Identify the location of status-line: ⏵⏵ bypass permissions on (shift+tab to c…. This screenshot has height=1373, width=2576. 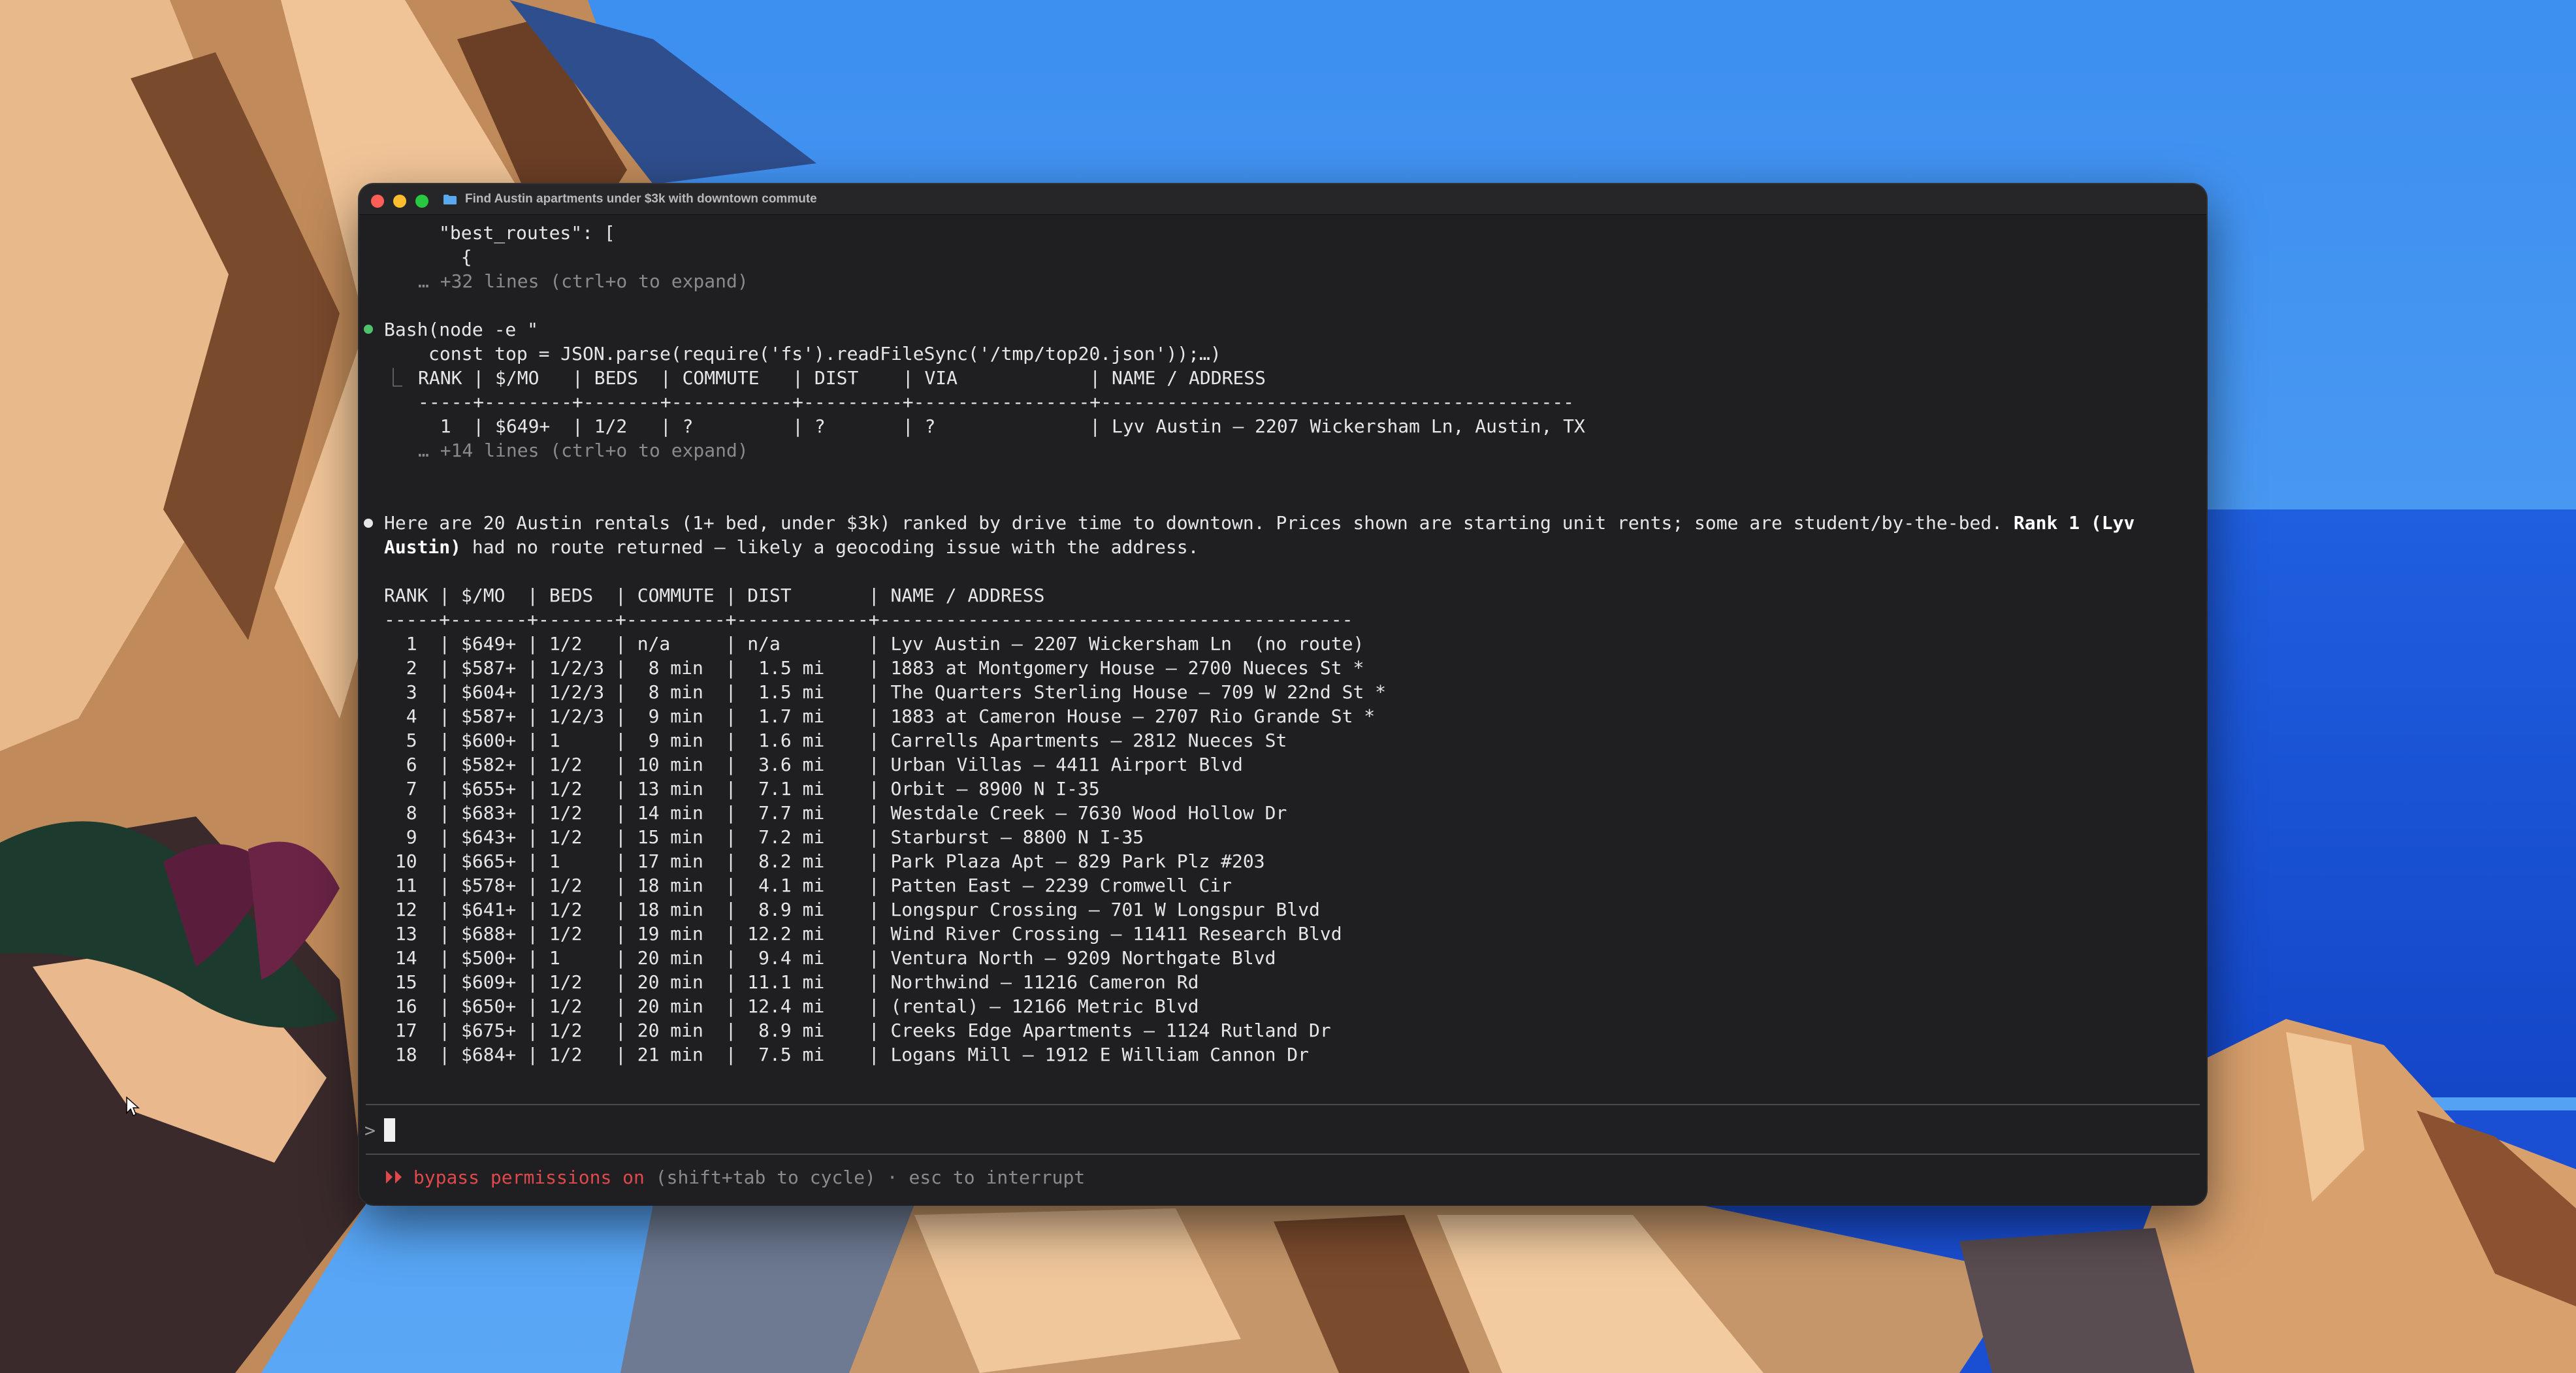
(734, 1177).